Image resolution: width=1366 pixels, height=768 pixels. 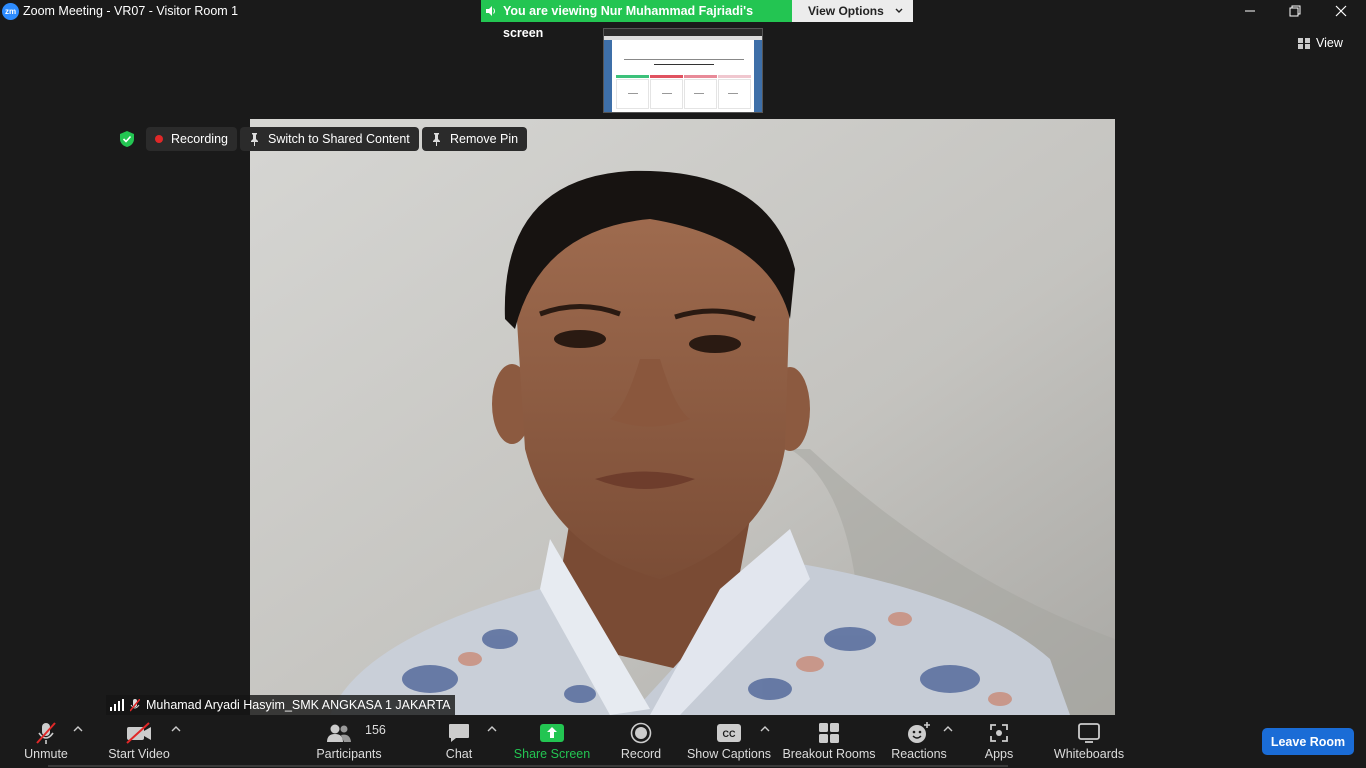 What do you see at coordinates (528, 766) in the screenshot?
I see `toolbar-divider` at bounding box center [528, 766].